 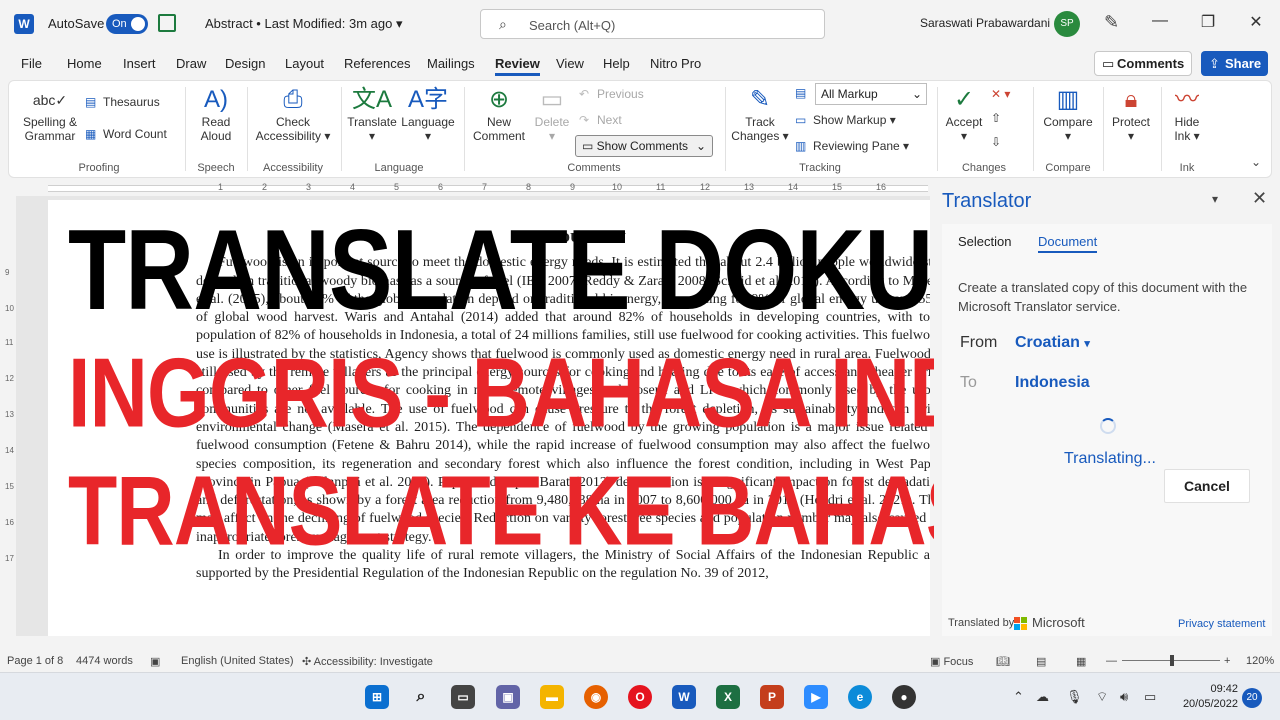 What do you see at coordinates (304, 63) in the screenshot?
I see `tab-layout: Layout` at bounding box center [304, 63].